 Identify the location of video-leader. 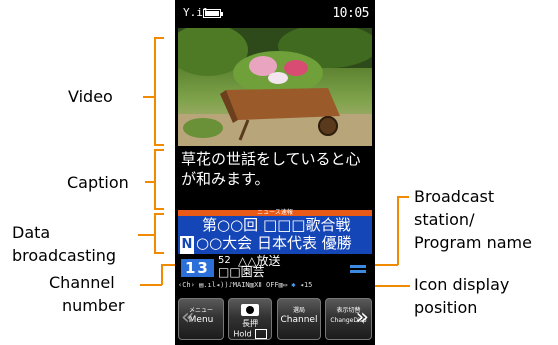
(148, 97).